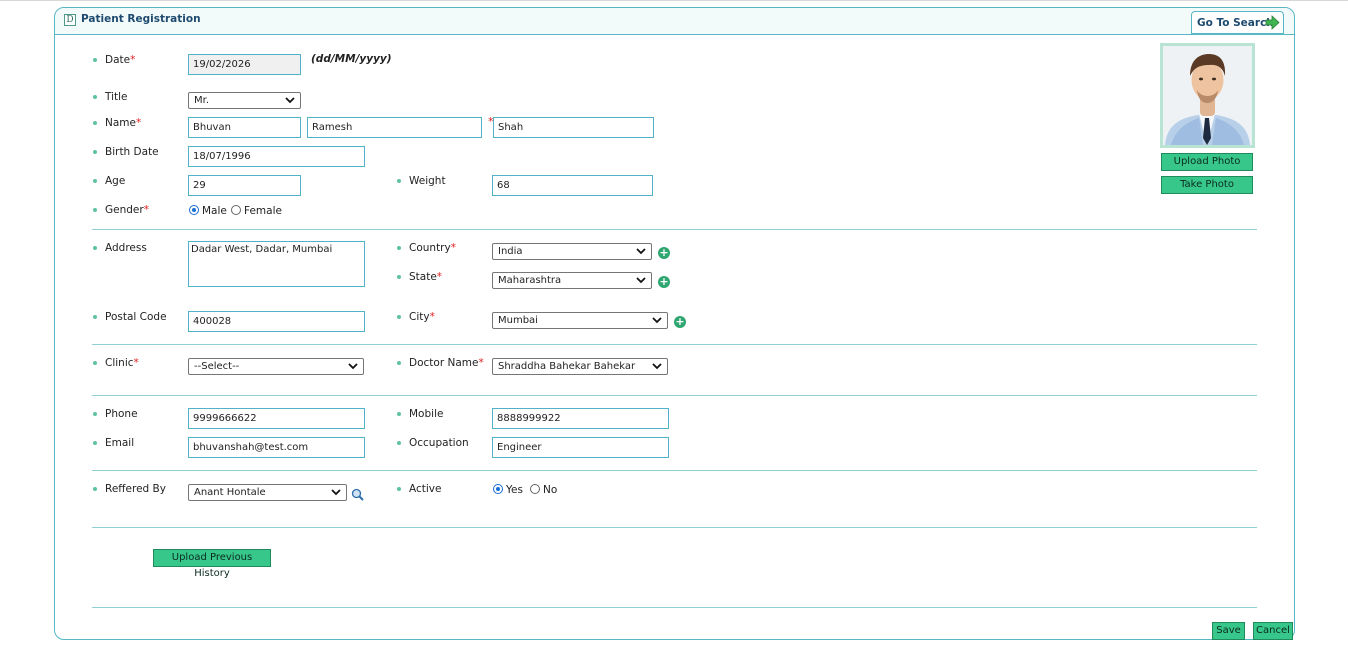 The image size is (1348, 656). What do you see at coordinates (123, 123) in the screenshot?
I see `name-label: Name*` at bounding box center [123, 123].